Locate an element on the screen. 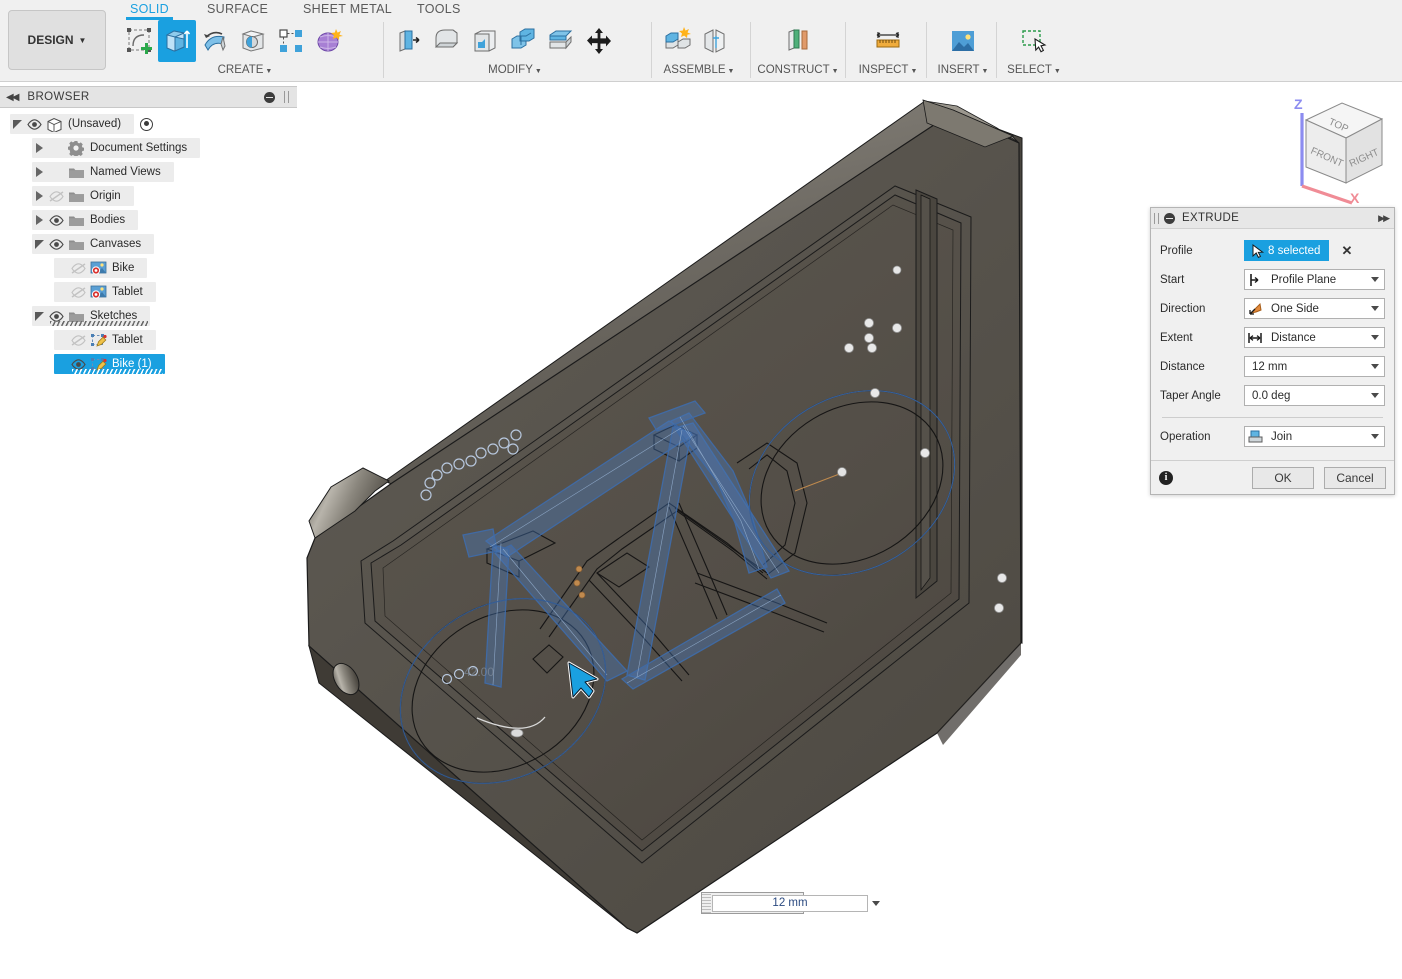 This screenshot has height=979, width=1402. browser-item-named-views: Named Views is located at coordinates (103, 172).